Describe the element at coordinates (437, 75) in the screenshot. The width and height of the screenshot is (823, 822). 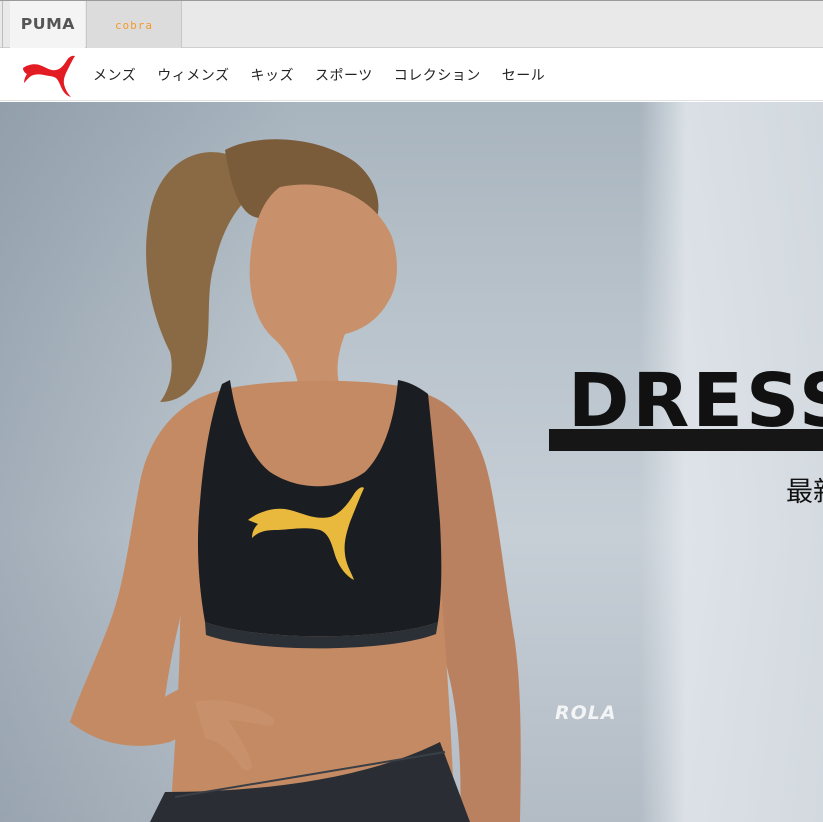
I see `nav-item-collection: コレクション` at that location.